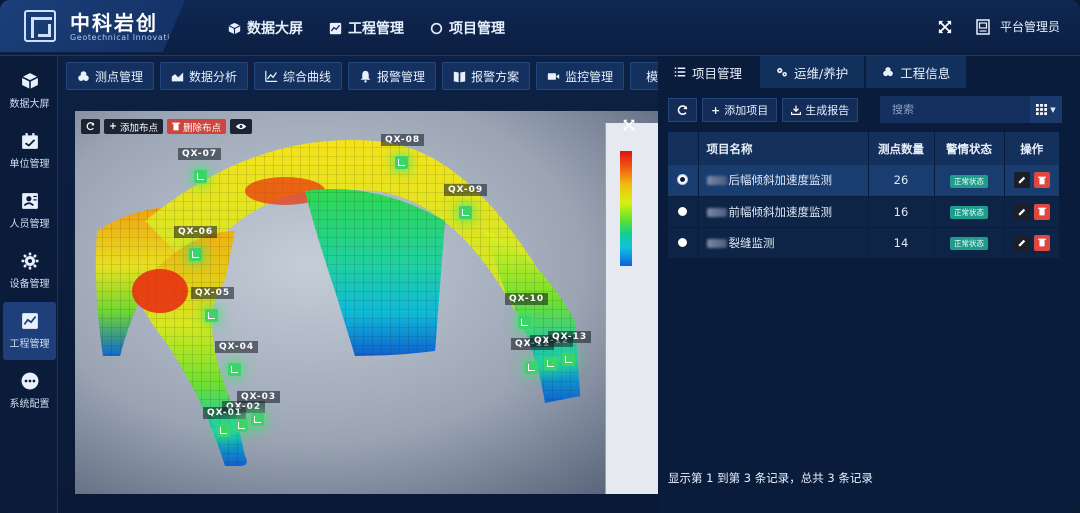 The height and width of the screenshot is (513, 1080). I want to click on tab-label: 运维/养护, so click(821, 73).